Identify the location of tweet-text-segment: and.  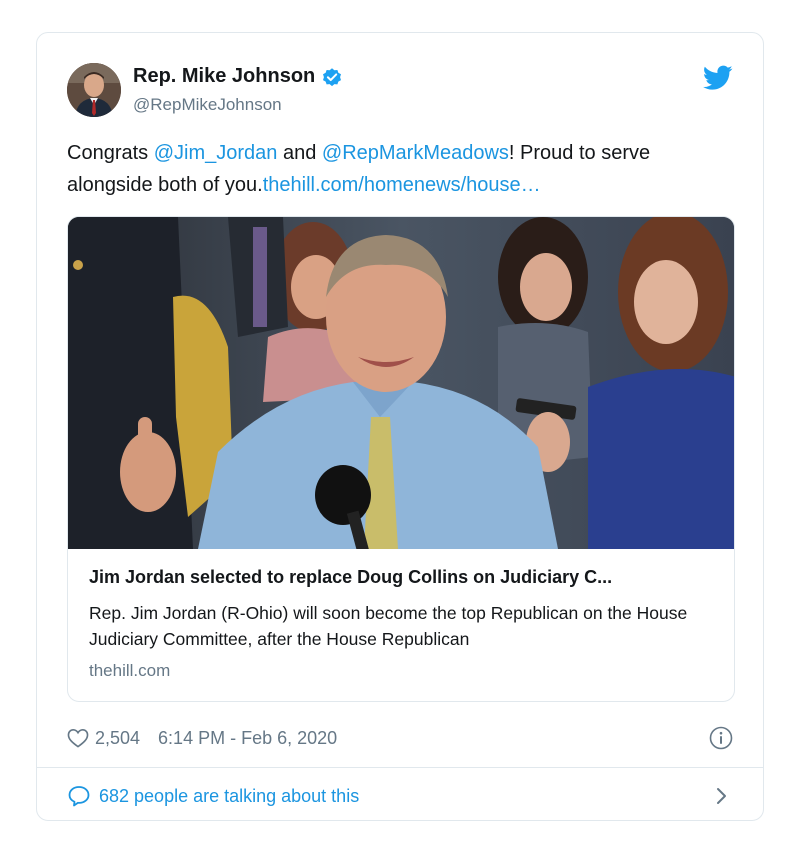
(299, 153).